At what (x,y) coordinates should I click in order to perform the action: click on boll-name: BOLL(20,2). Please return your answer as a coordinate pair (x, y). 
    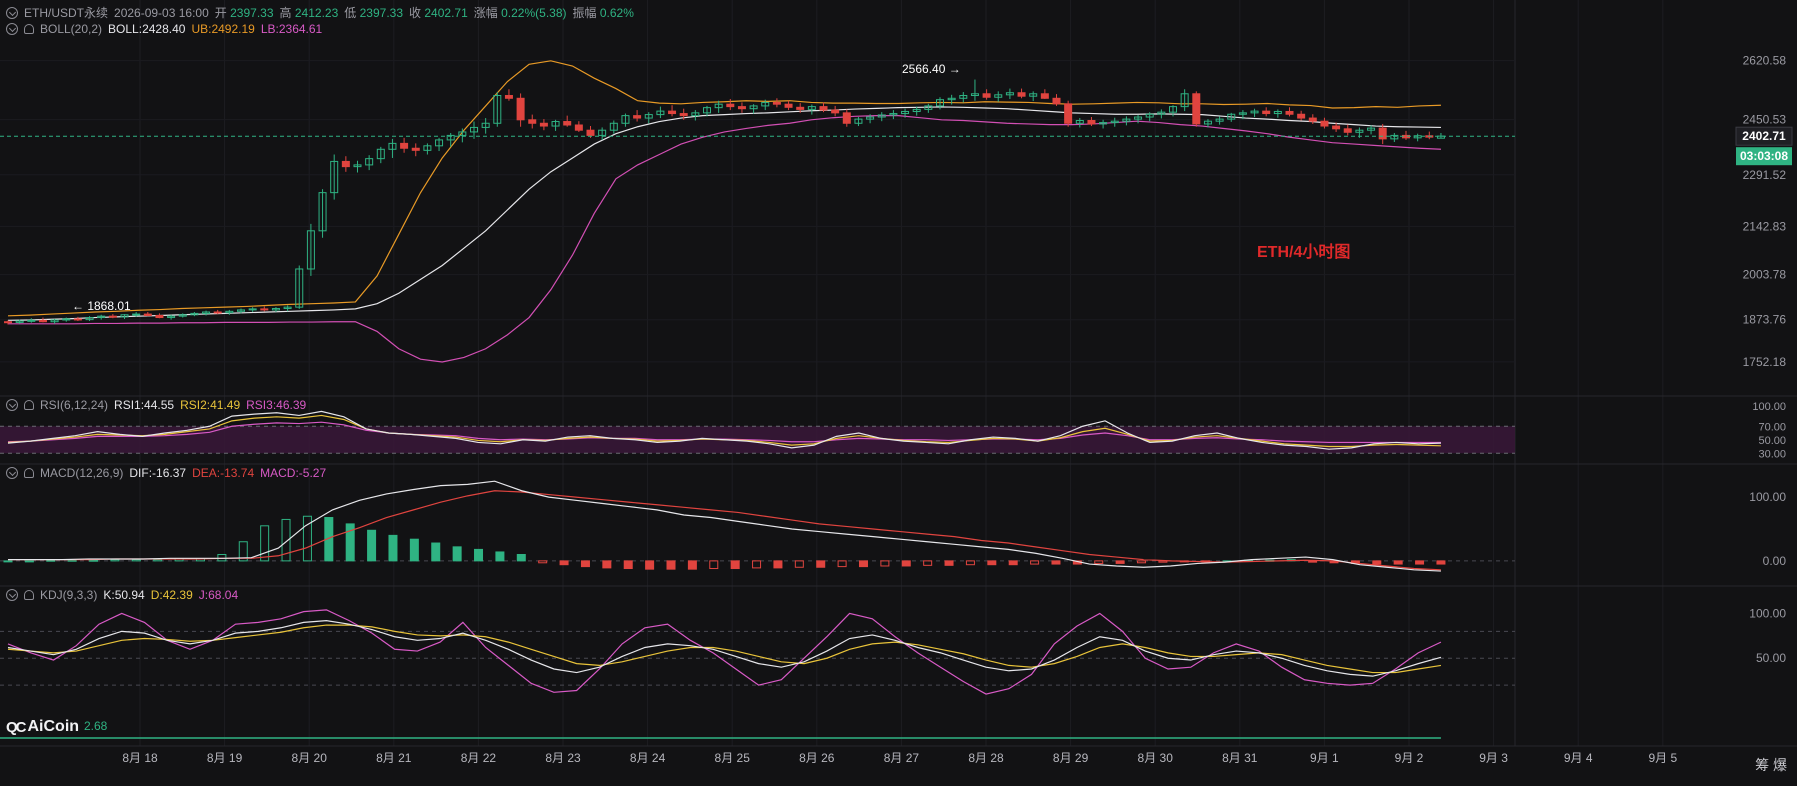
    Looking at the image, I should click on (71, 29).